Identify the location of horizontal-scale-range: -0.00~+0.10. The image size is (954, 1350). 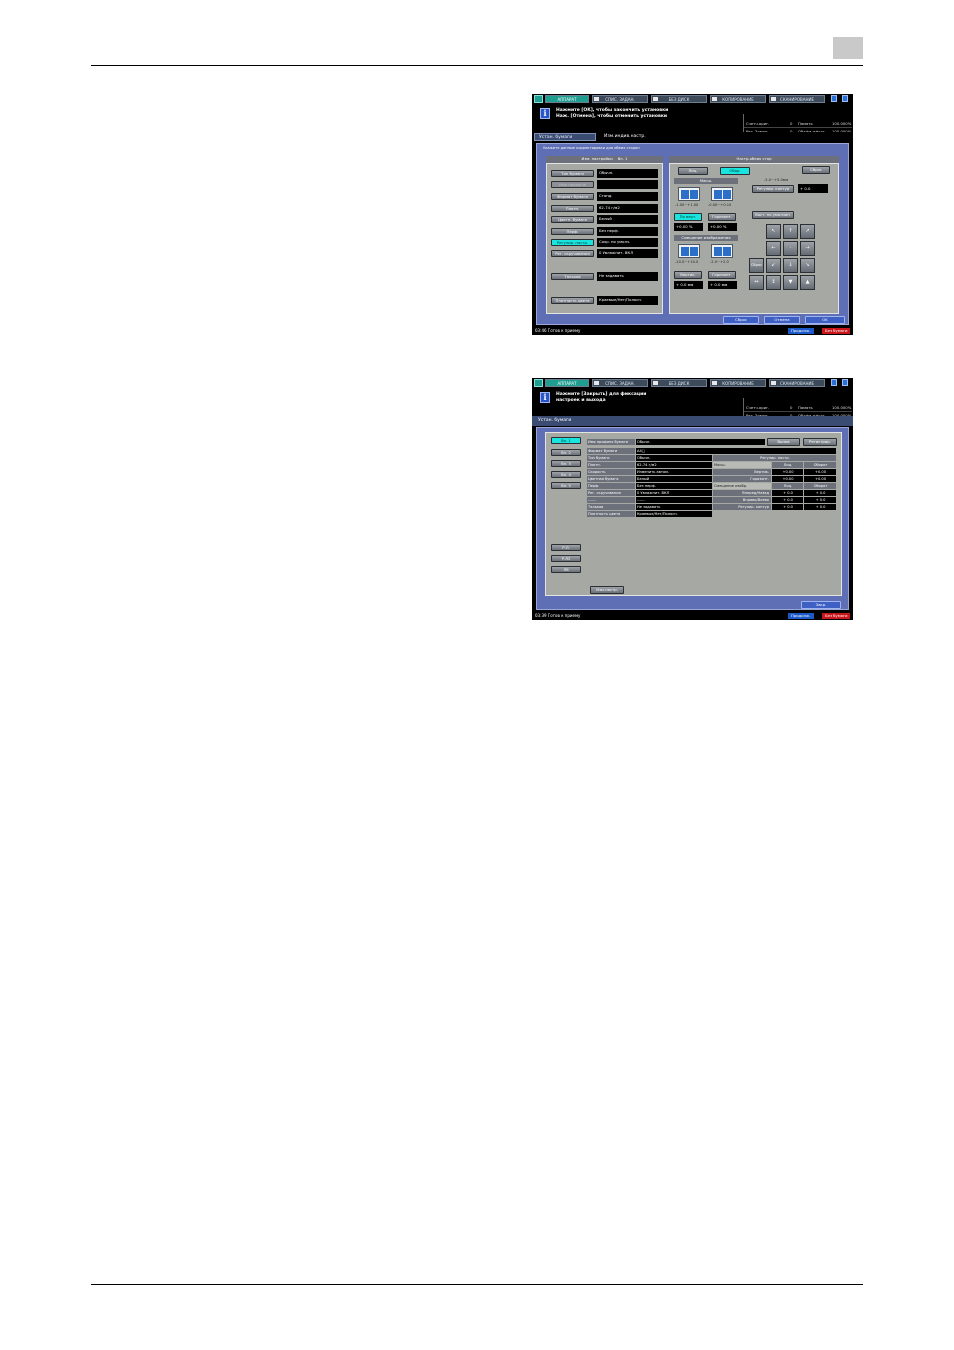
(720, 205).